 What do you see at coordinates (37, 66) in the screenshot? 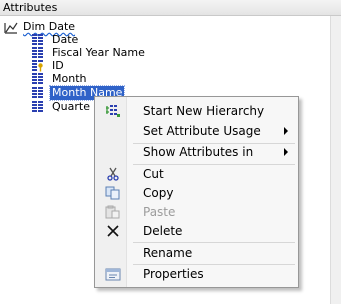
I see `key-attribute-icon` at bounding box center [37, 66].